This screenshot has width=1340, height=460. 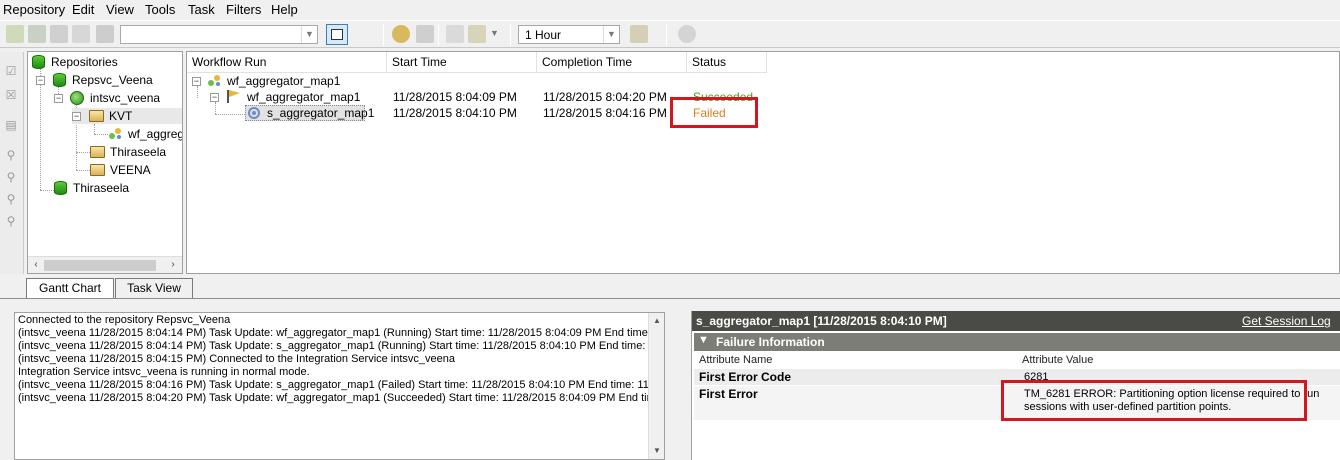 I want to click on zoom-reset-icon: ⚲, so click(x=11, y=222).